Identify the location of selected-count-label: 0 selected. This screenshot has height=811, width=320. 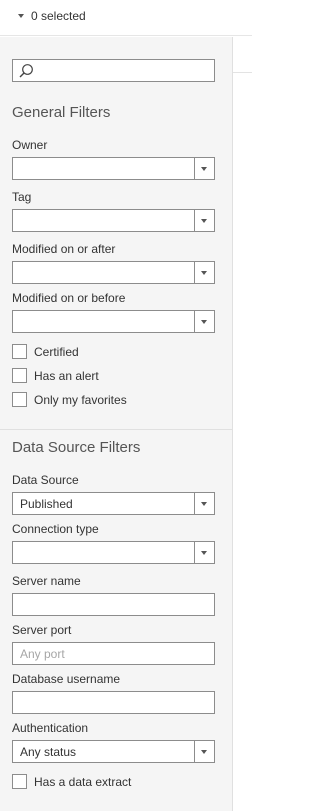
(58, 16).